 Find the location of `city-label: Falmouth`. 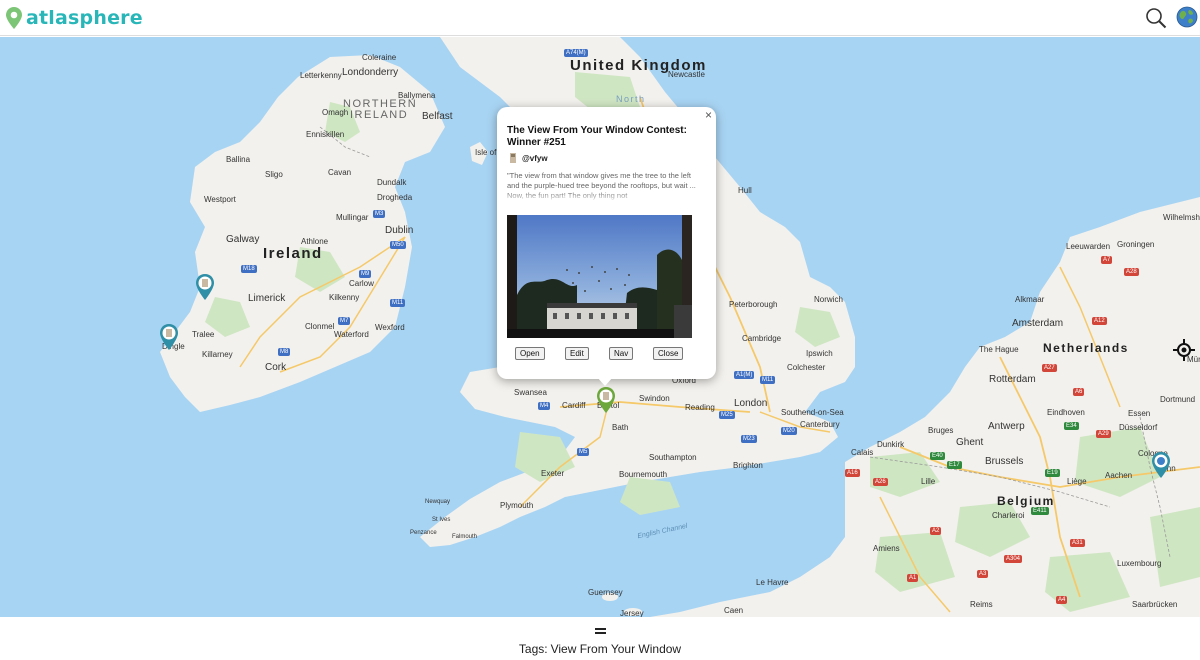

city-label: Falmouth is located at coordinates (465, 537).